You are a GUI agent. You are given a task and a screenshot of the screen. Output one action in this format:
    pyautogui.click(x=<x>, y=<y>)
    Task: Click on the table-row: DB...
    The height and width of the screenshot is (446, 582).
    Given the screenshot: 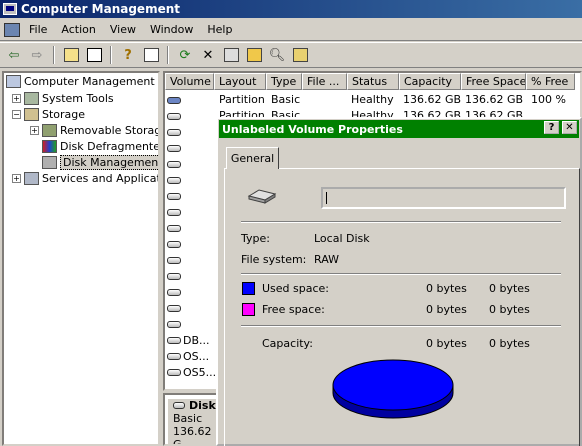 What is the action you would take?
    pyautogui.click(x=188, y=340)
    